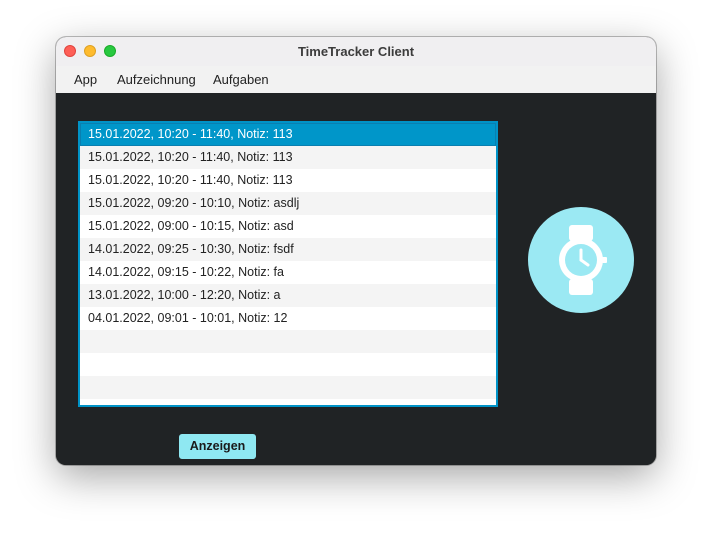 Image resolution: width=712 pixels, height=540 pixels. Describe the element at coordinates (288, 318) in the screenshot. I see `list-item: 04.01.2022, 09:01 - 10:01, Notiz: 12` at that location.